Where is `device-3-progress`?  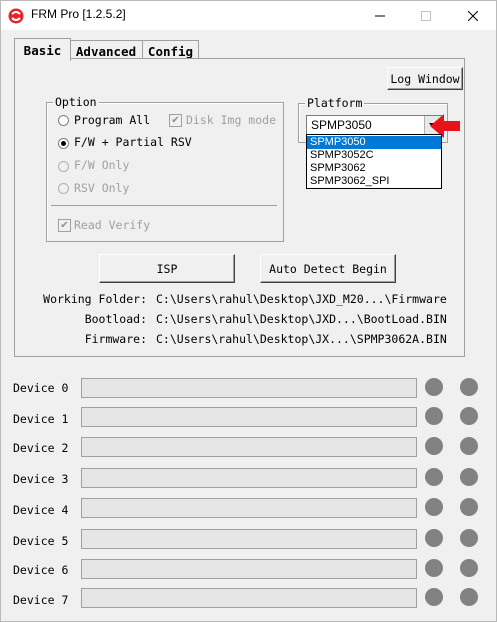 device-3-progress is located at coordinates (249, 478).